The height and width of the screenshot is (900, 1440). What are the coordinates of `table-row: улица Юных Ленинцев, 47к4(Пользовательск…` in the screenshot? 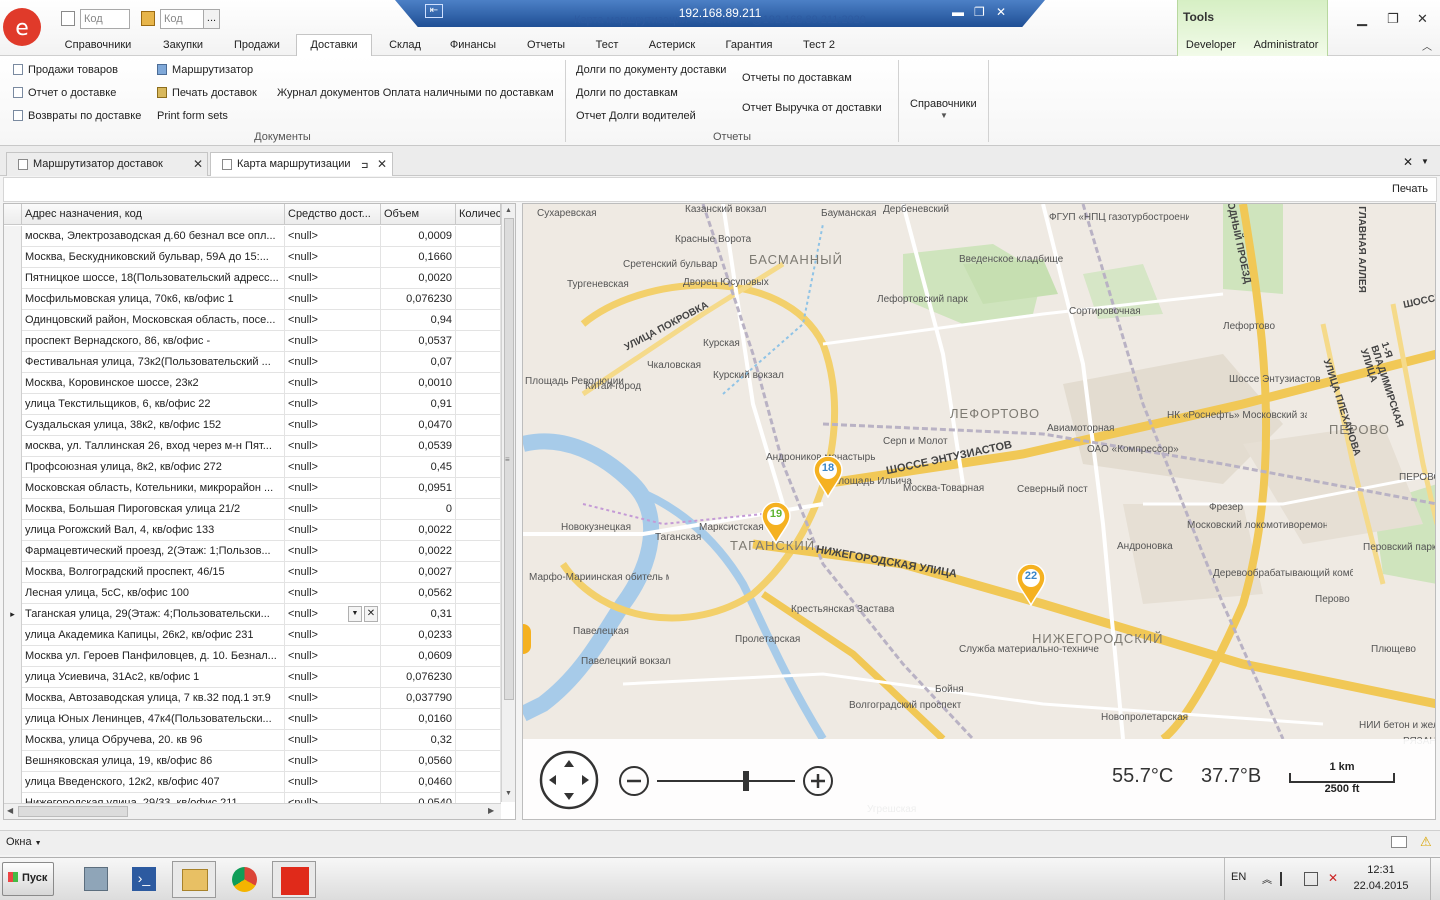 It's located at (252, 719).